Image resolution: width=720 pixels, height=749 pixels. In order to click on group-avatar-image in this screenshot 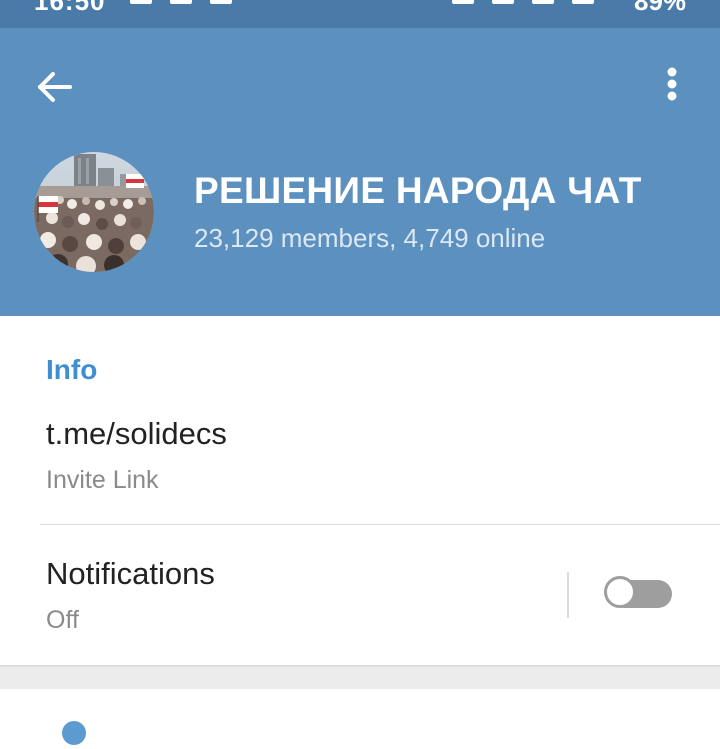, I will do `click(94, 212)`.